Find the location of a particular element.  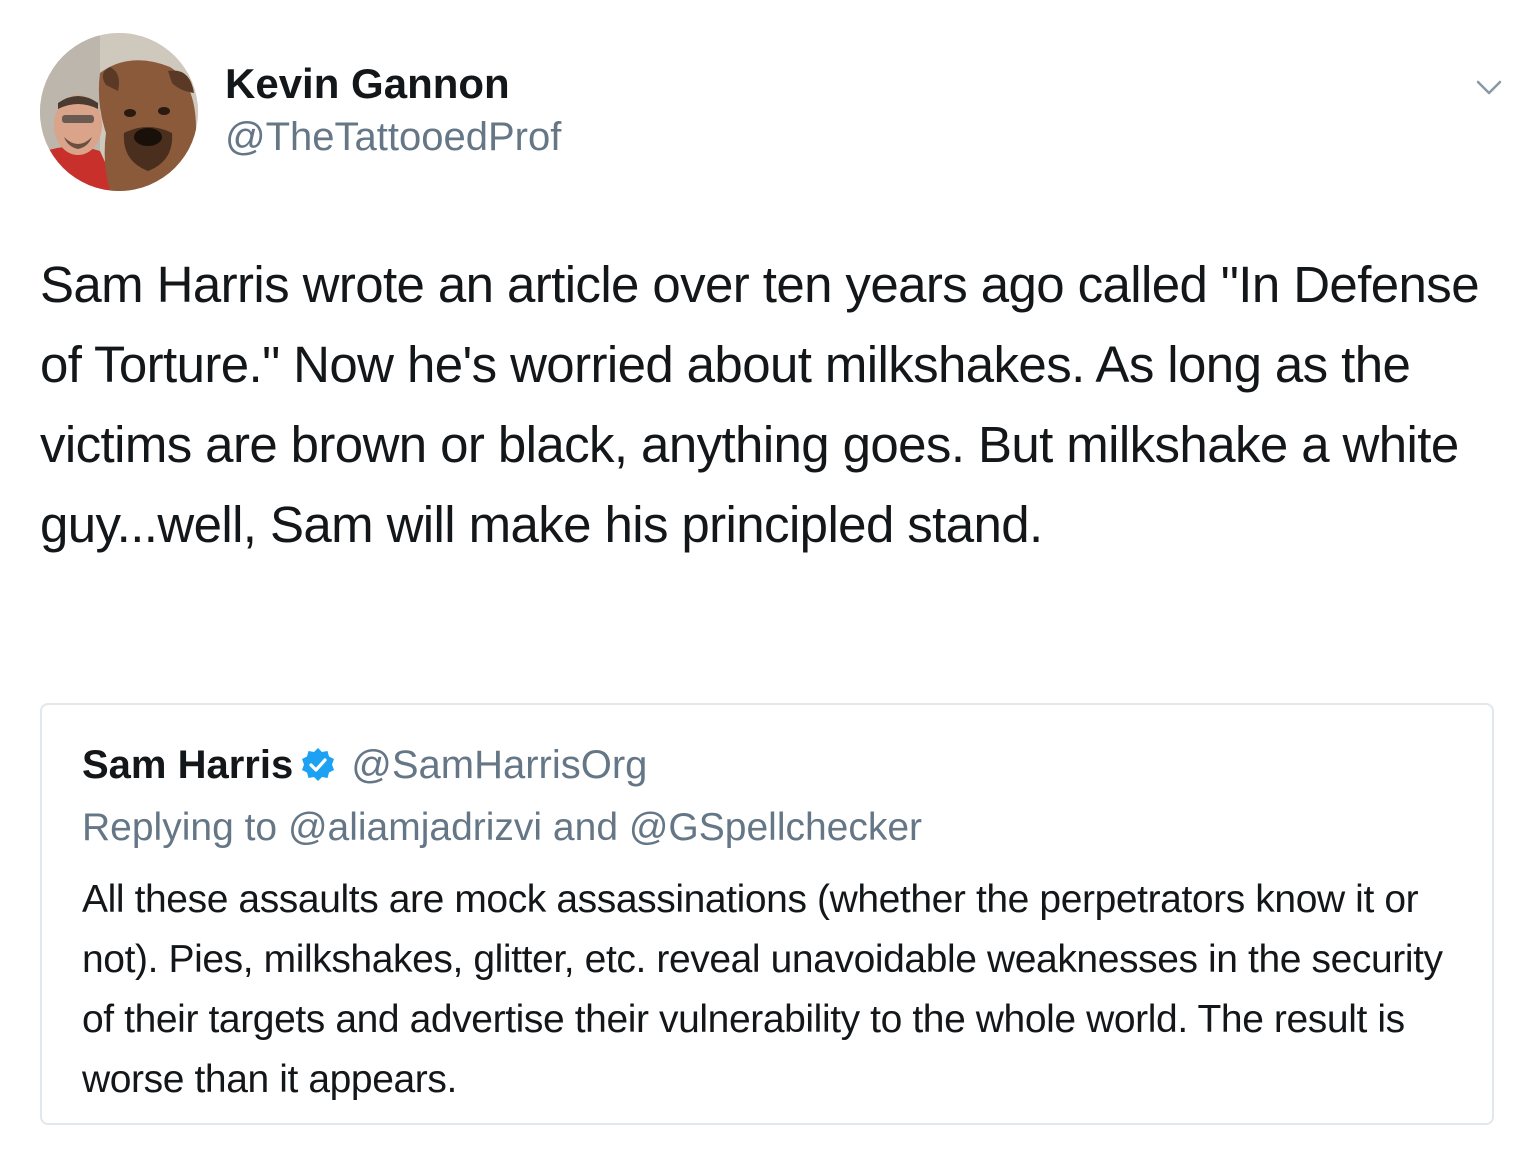

author-display-name: Kevin Gannon is located at coordinates (367, 84).